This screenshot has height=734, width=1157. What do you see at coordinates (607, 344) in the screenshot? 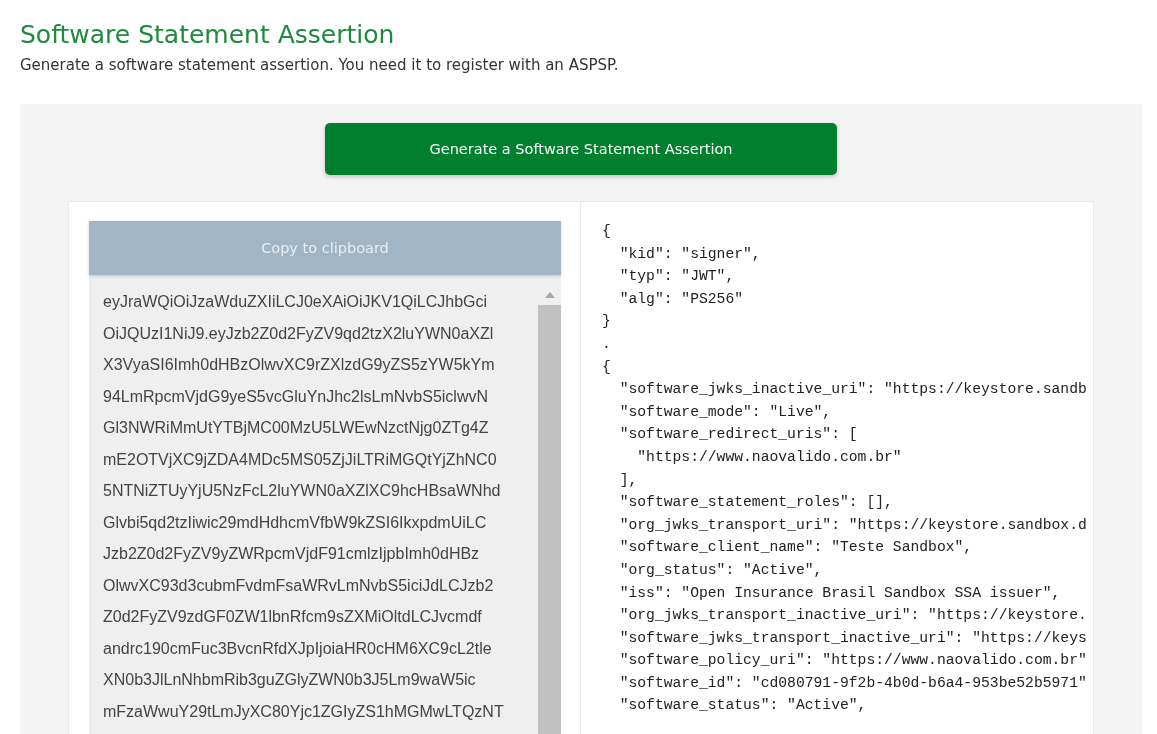
I see `code-line: .` at bounding box center [607, 344].